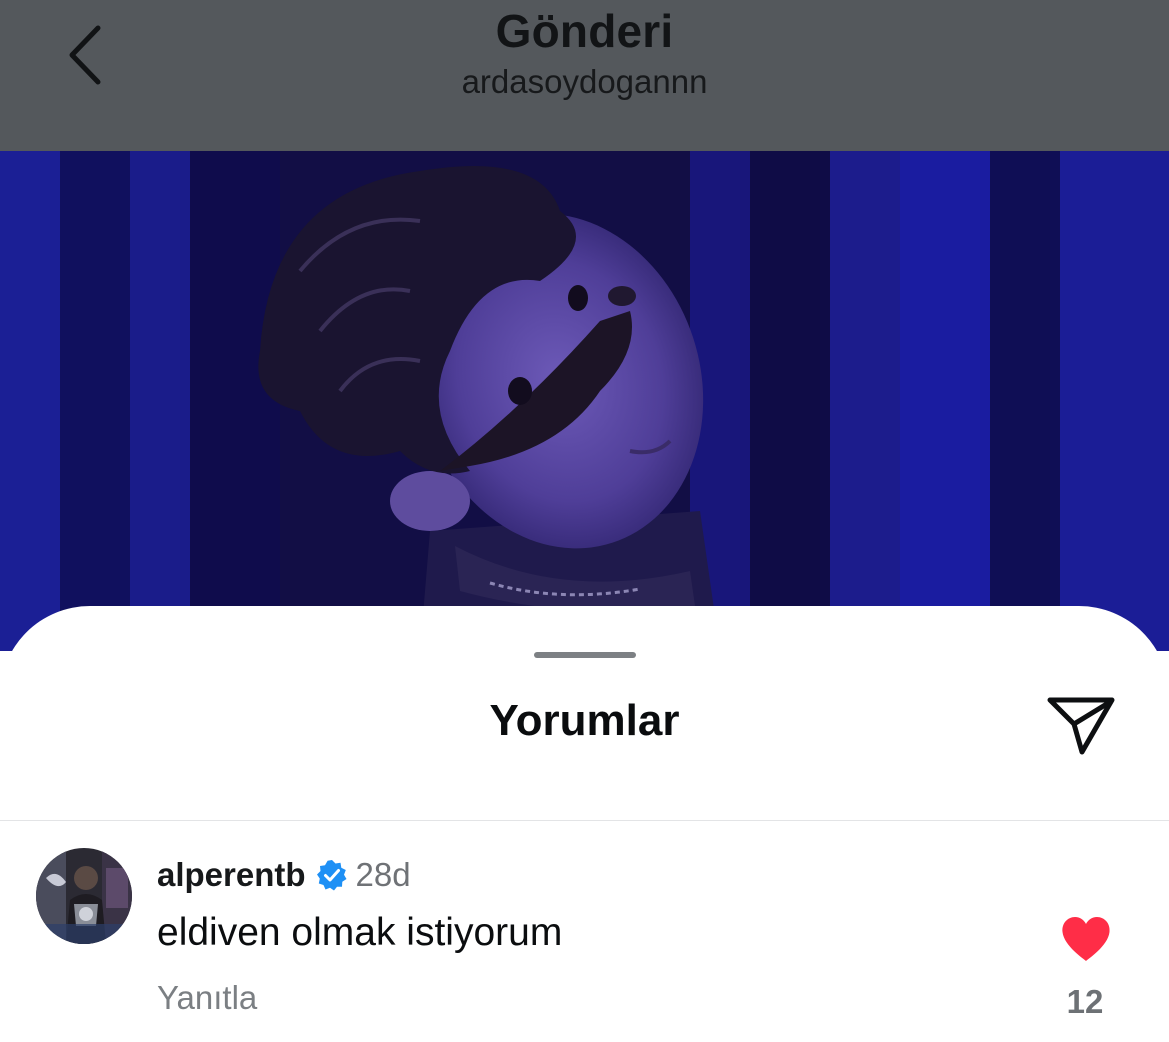 This screenshot has width=1169, height=1042. Describe the element at coordinates (383, 874) in the screenshot. I see `comment-time: 28d` at that location.